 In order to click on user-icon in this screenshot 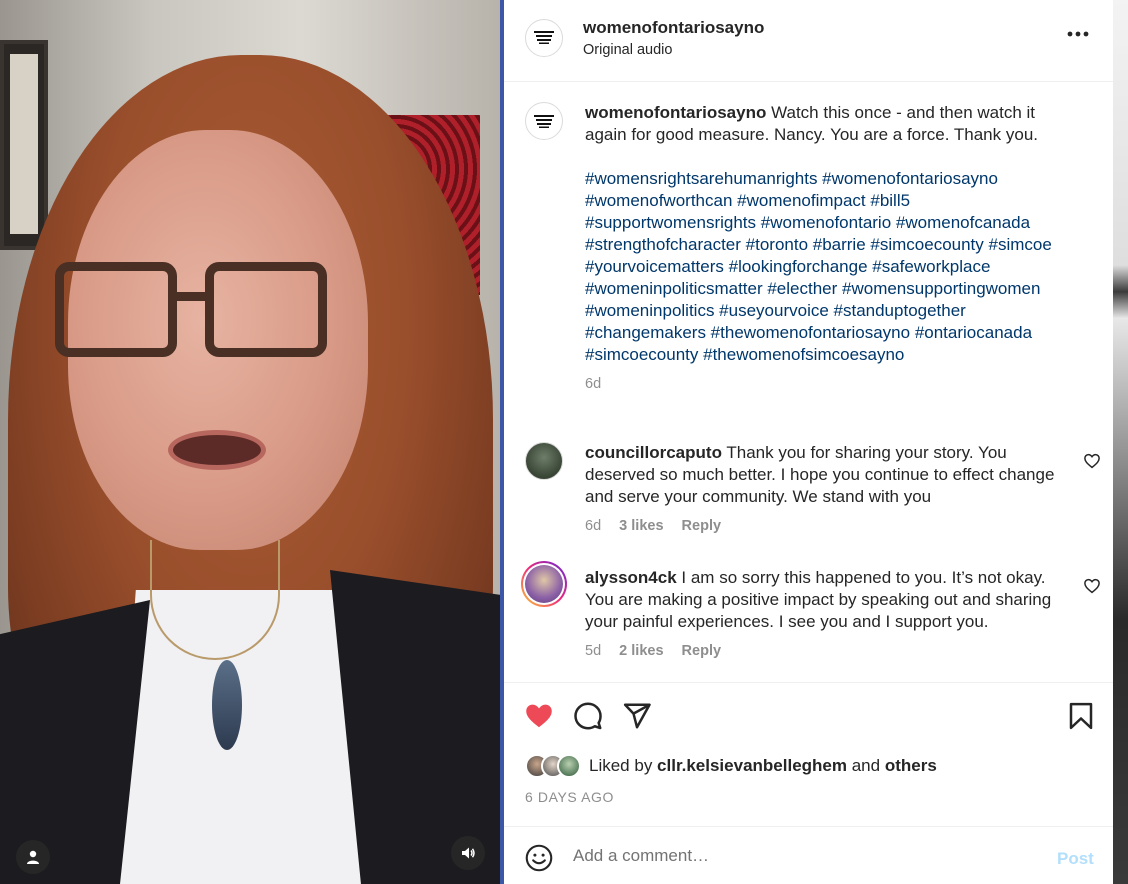, I will do `click(33, 857)`.